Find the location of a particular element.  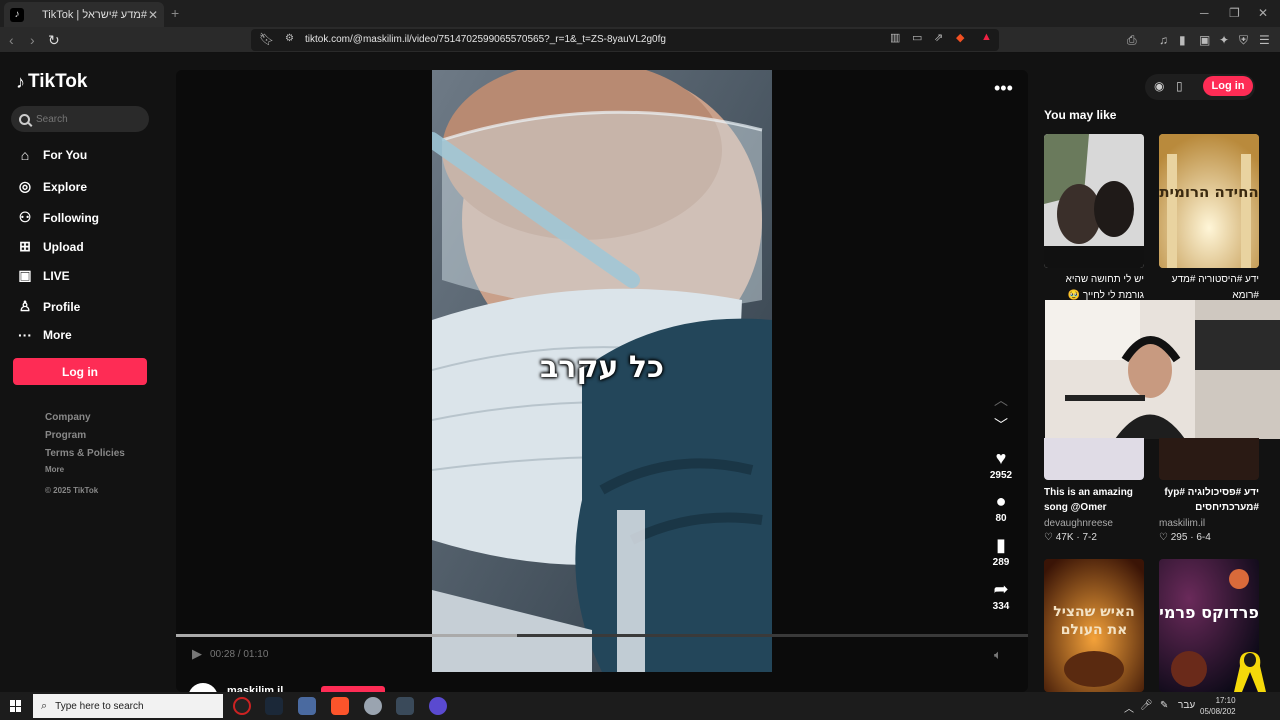

footer-company: Company is located at coordinates (68, 417).